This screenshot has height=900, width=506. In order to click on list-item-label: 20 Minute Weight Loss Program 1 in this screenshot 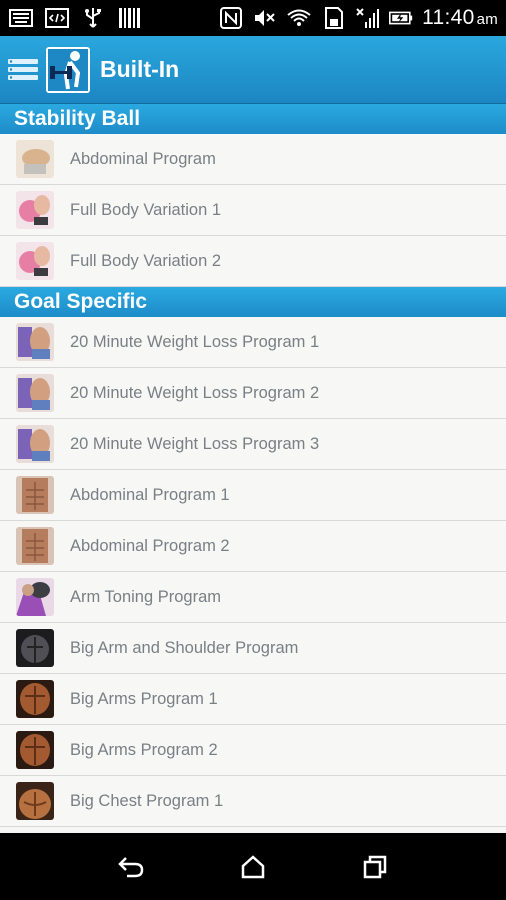, I will do `click(195, 341)`.